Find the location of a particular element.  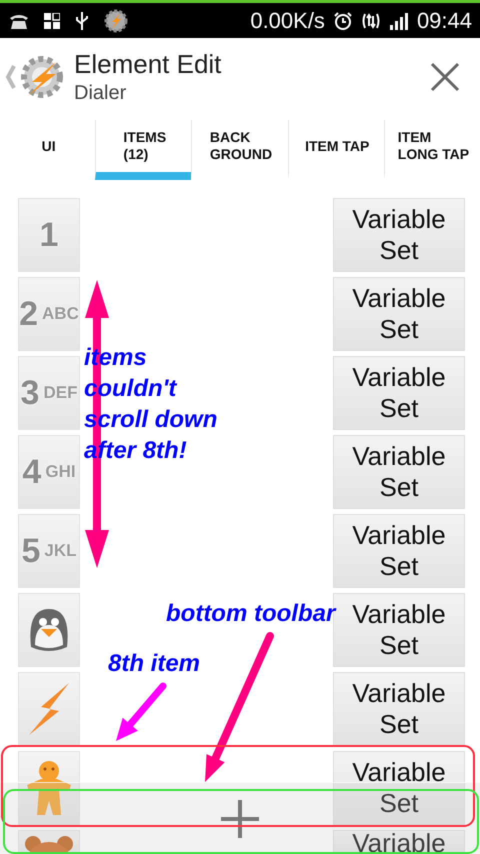

annotation-text: 8th item is located at coordinates (154, 664).